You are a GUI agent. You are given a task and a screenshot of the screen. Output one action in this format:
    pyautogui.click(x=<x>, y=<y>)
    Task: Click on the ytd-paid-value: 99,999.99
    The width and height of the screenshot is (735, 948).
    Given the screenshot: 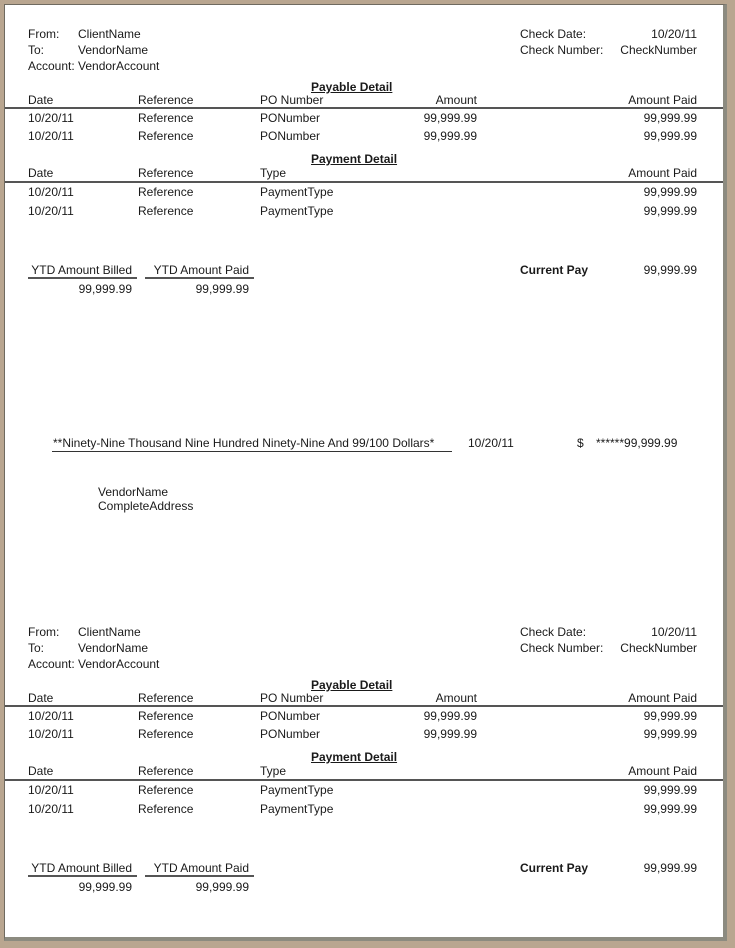 What is the action you would take?
    pyautogui.click(x=222, y=289)
    